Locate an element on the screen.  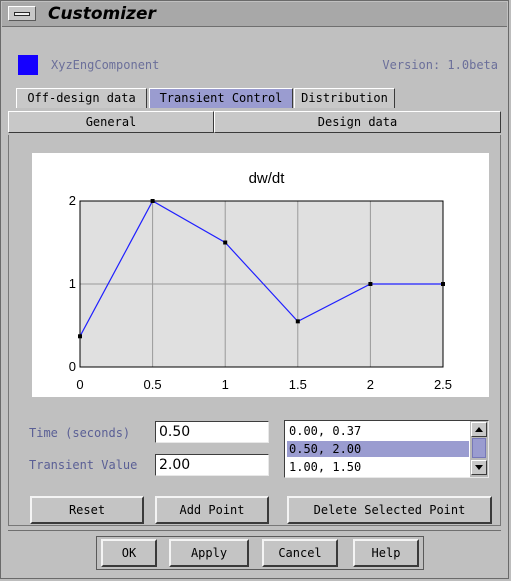
scroll-down-button is located at coordinates (479, 467).